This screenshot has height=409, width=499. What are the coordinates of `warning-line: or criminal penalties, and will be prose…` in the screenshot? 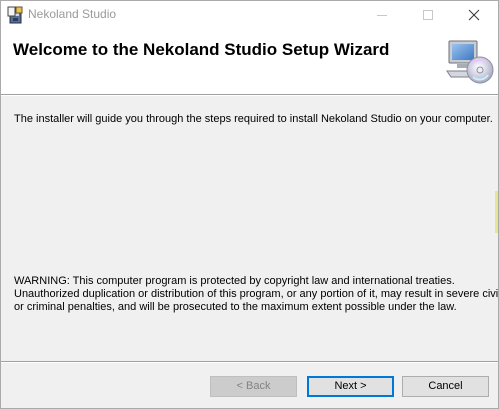 It's located at (235, 307).